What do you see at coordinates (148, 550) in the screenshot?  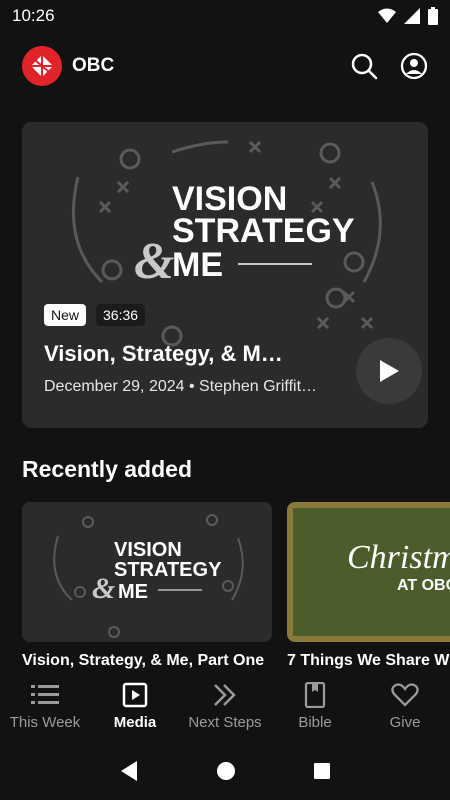 I see `thumb-art-line-1: VISION` at bounding box center [148, 550].